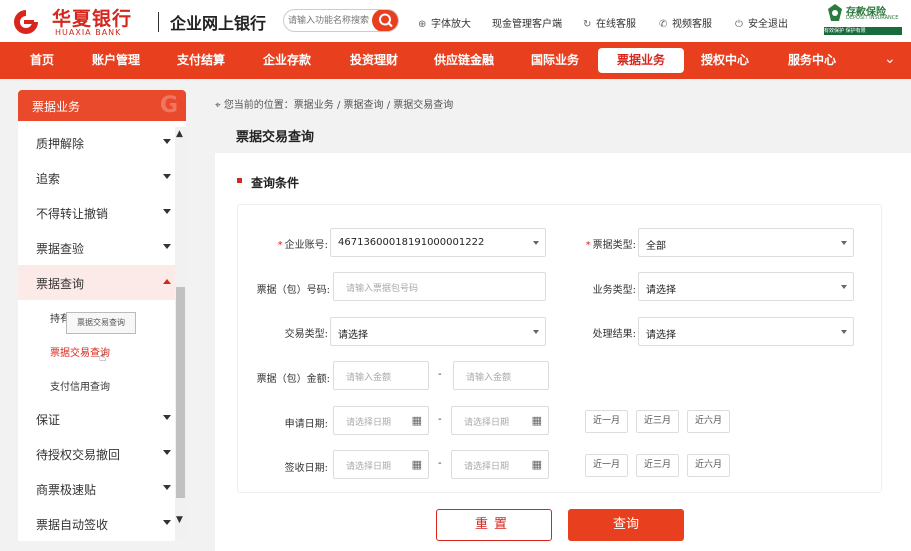 This screenshot has width=911, height=551. What do you see at coordinates (158, 22) in the screenshot?
I see `brand-divider` at bounding box center [158, 22].